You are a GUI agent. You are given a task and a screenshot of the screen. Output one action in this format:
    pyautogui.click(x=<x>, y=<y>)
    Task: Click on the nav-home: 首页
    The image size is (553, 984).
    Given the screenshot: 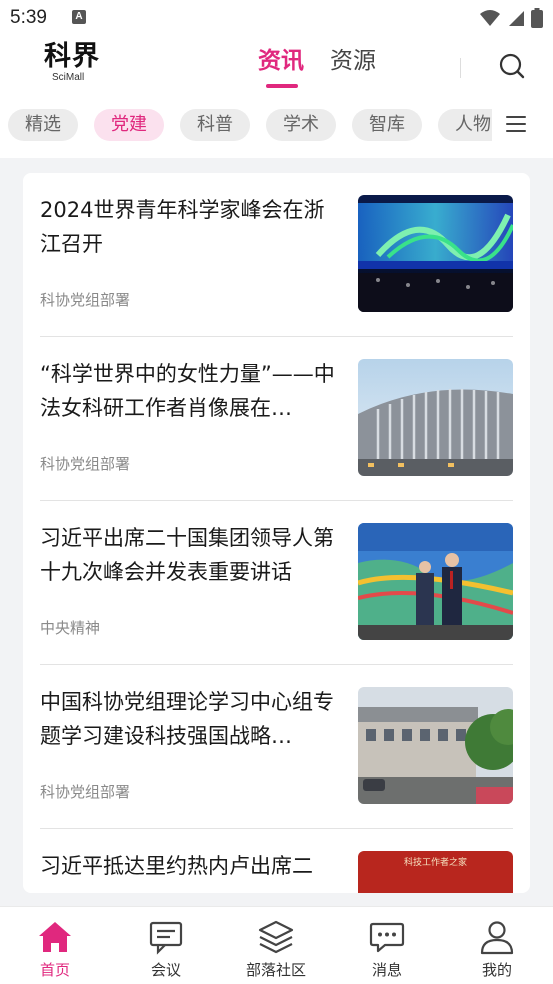 What is the action you would take?
    pyautogui.click(x=55, y=949)
    